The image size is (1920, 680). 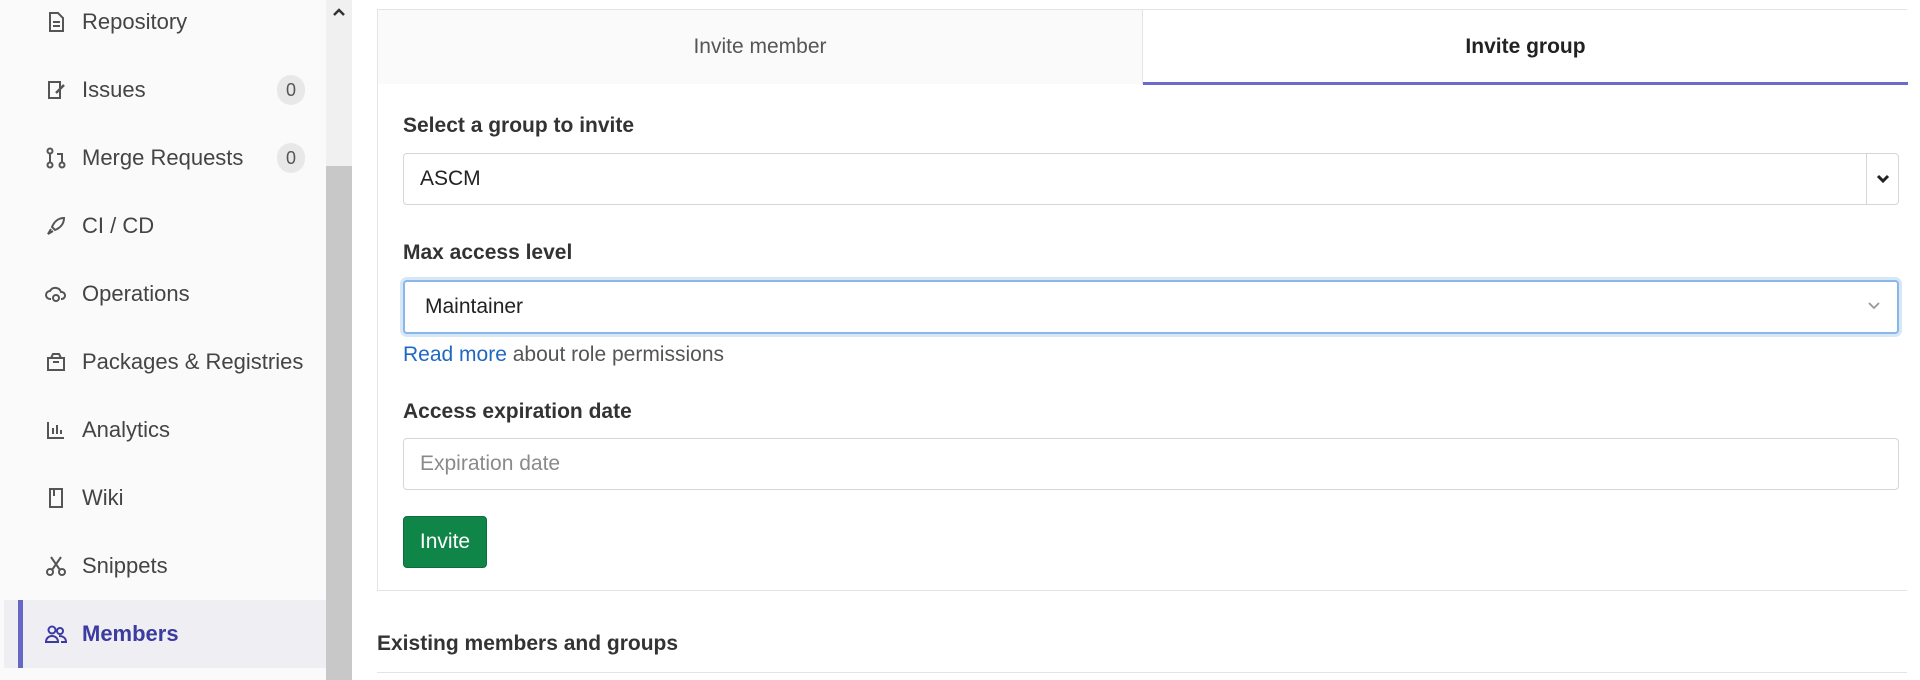 What do you see at coordinates (517, 411) in the screenshot?
I see `expiration-label: Access expiration date` at bounding box center [517, 411].